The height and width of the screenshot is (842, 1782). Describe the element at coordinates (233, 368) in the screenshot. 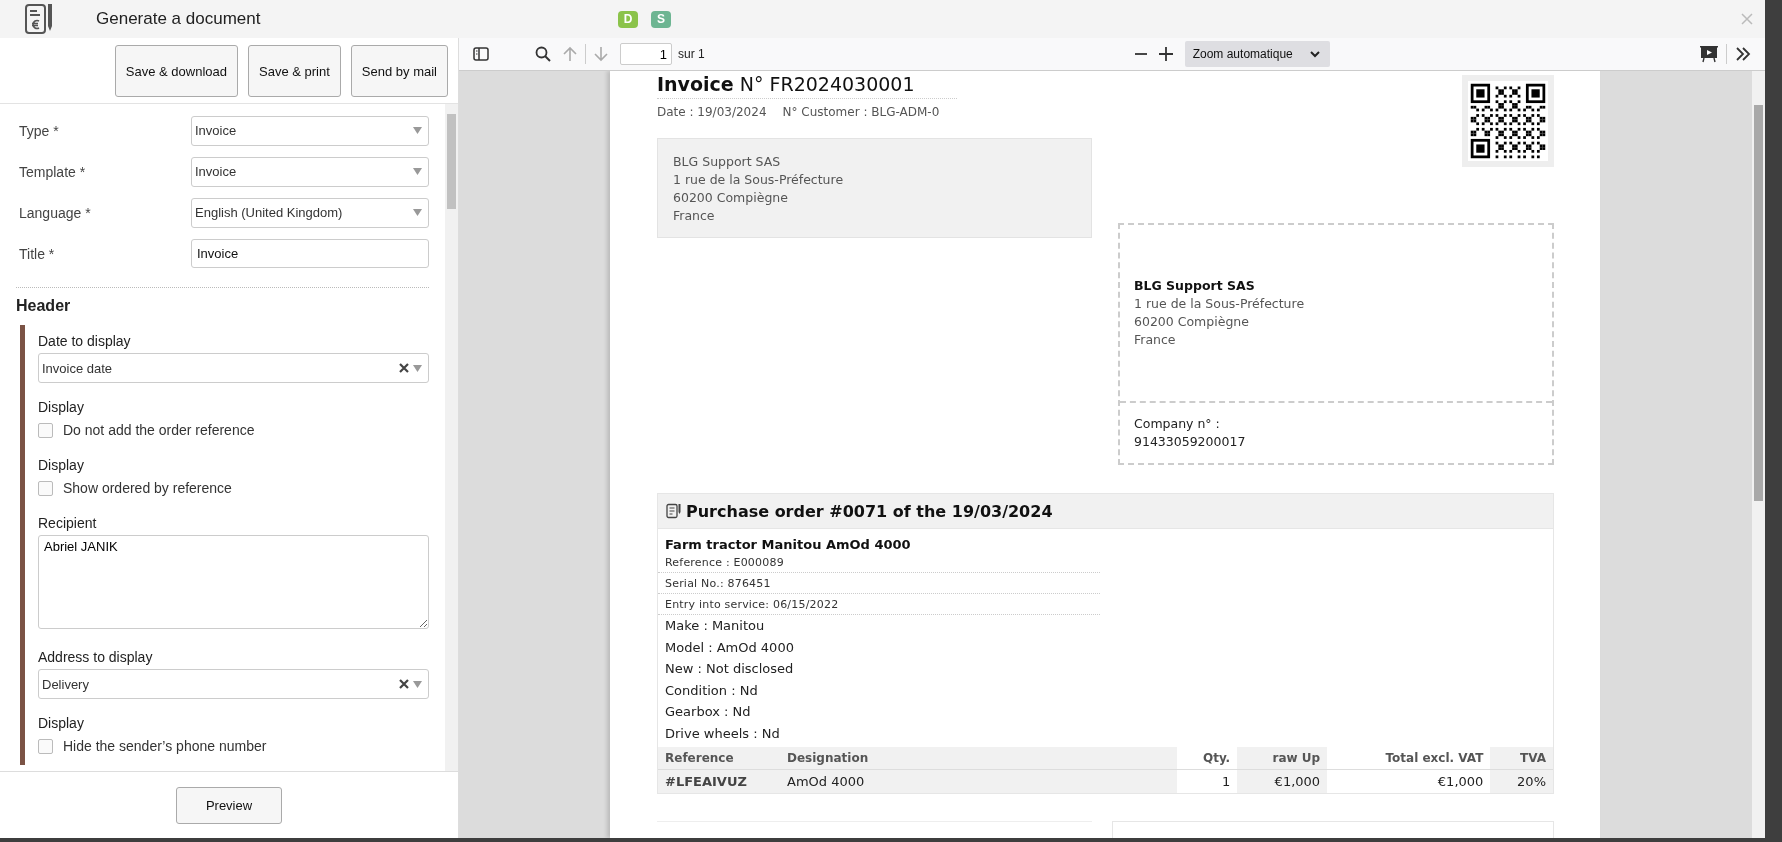

I see `select-field: Invoice date` at that location.